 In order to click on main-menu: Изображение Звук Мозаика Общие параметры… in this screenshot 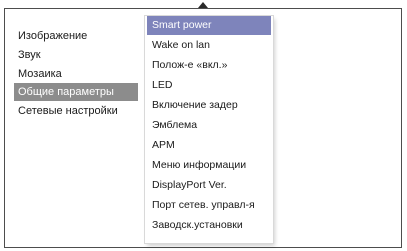, I will do `click(76, 74)`.